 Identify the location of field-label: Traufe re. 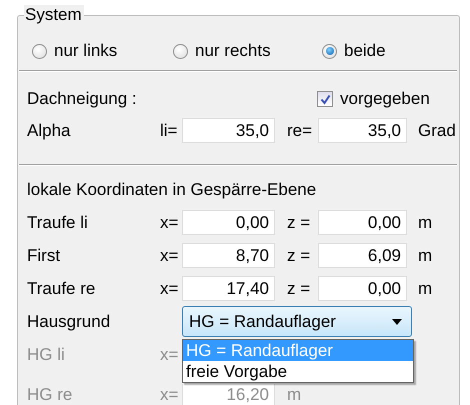
(61, 288).